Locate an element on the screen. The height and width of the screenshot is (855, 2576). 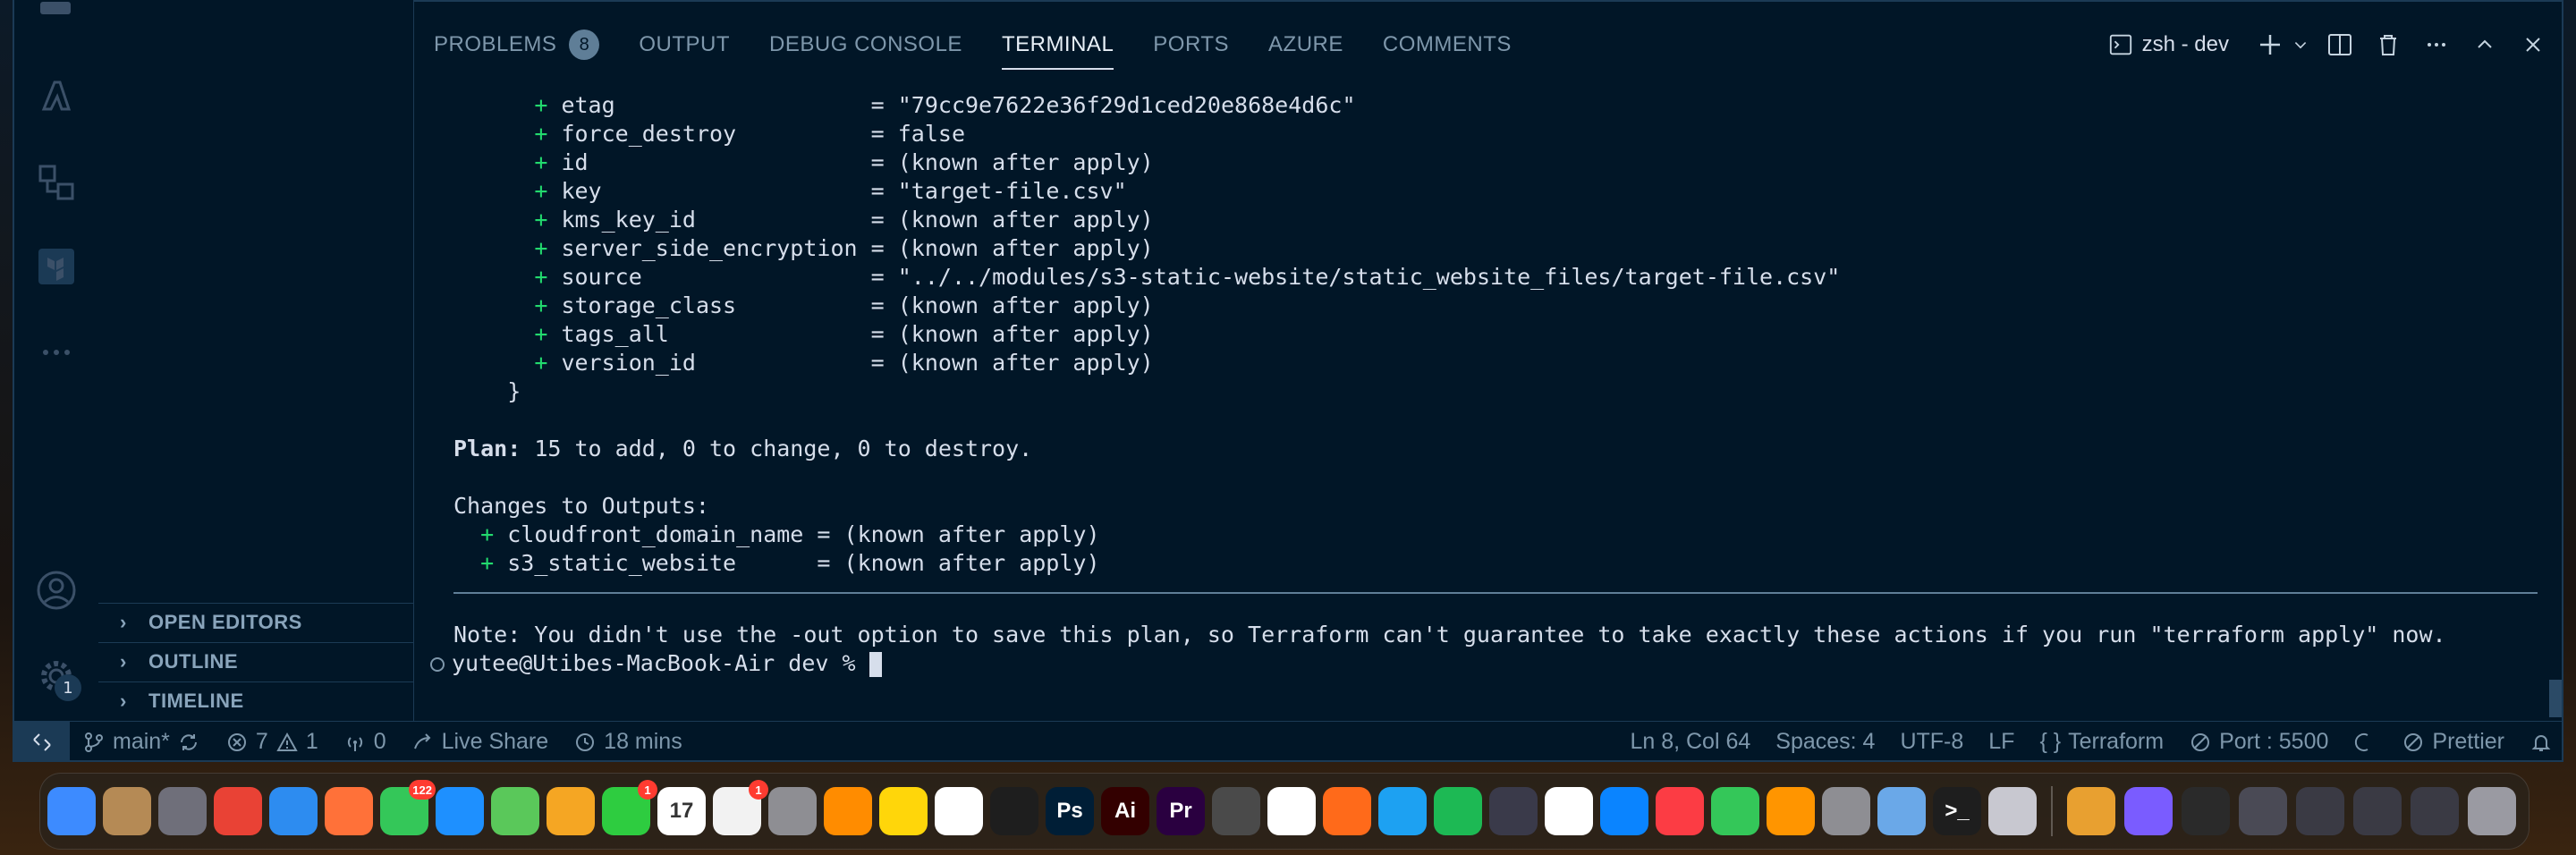
problems-indicator: 7 1 is located at coordinates (272, 741).